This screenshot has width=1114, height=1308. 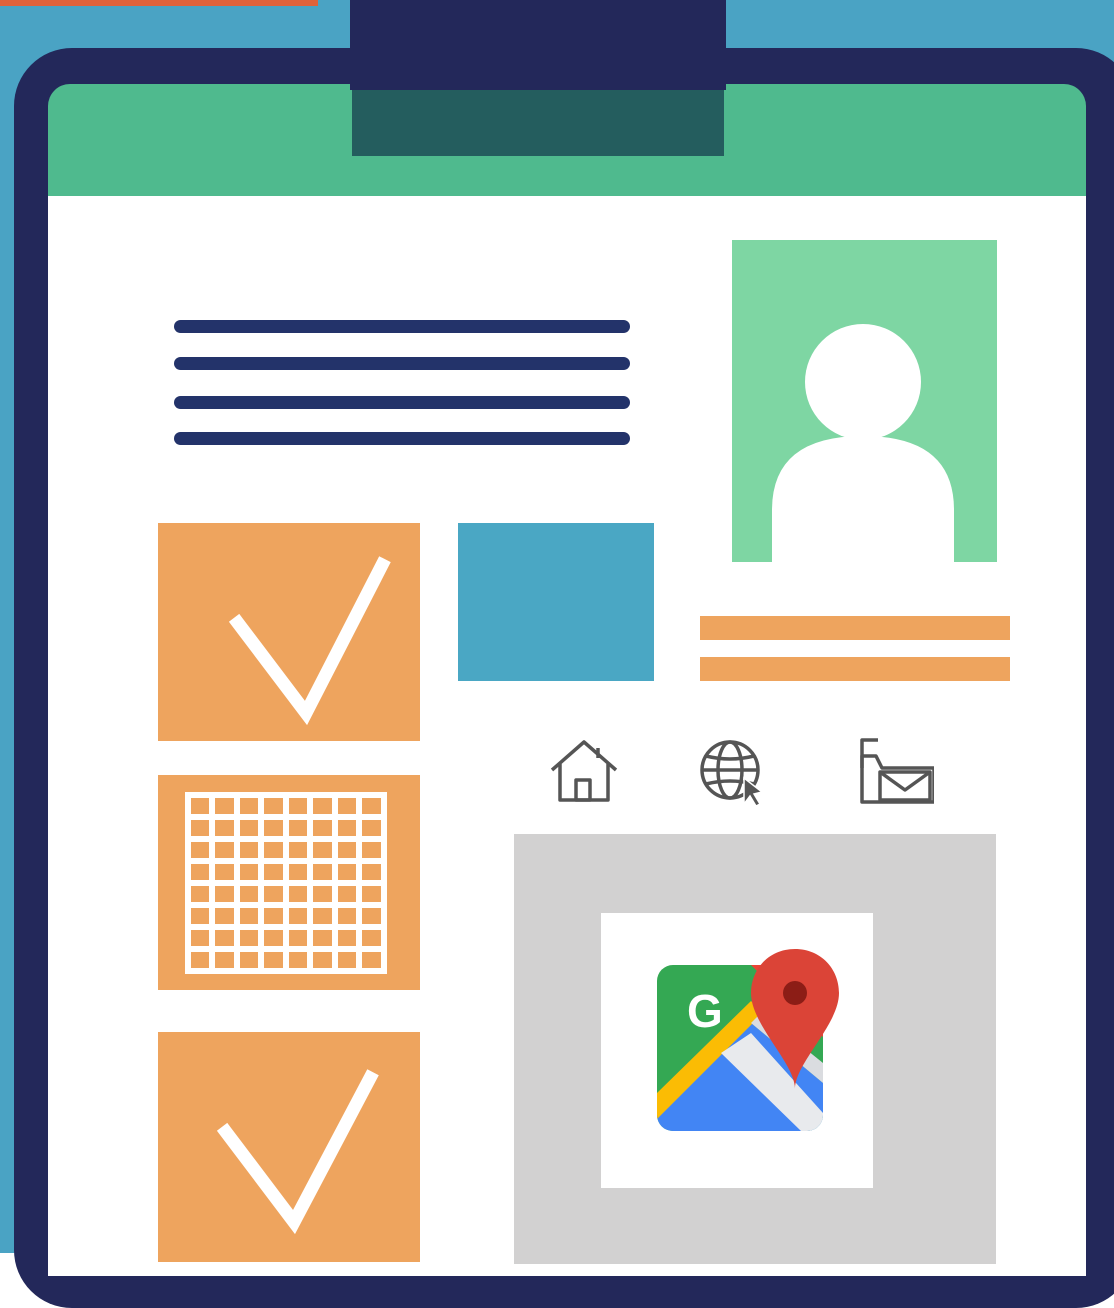 I want to click on blue-block, so click(x=556, y=602).